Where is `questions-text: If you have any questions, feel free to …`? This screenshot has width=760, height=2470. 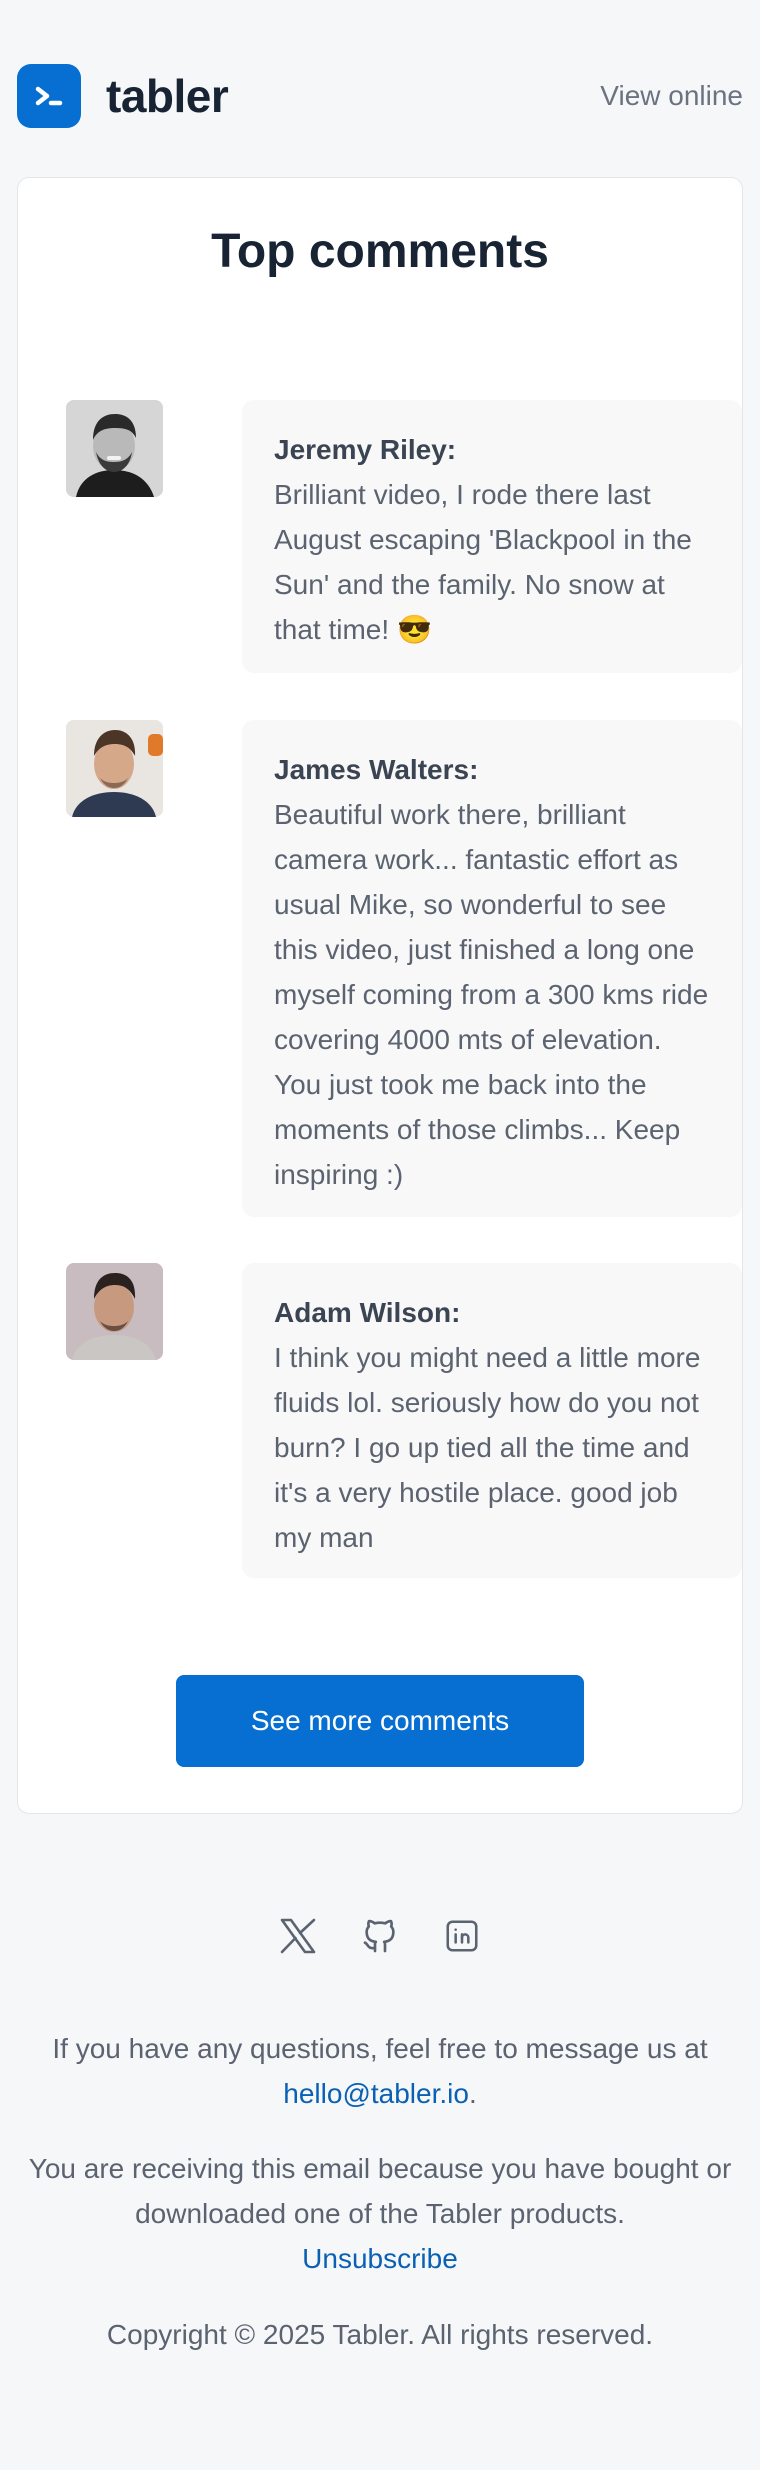
questions-text: If you have any questions, feel free to … is located at coordinates (380, 2071).